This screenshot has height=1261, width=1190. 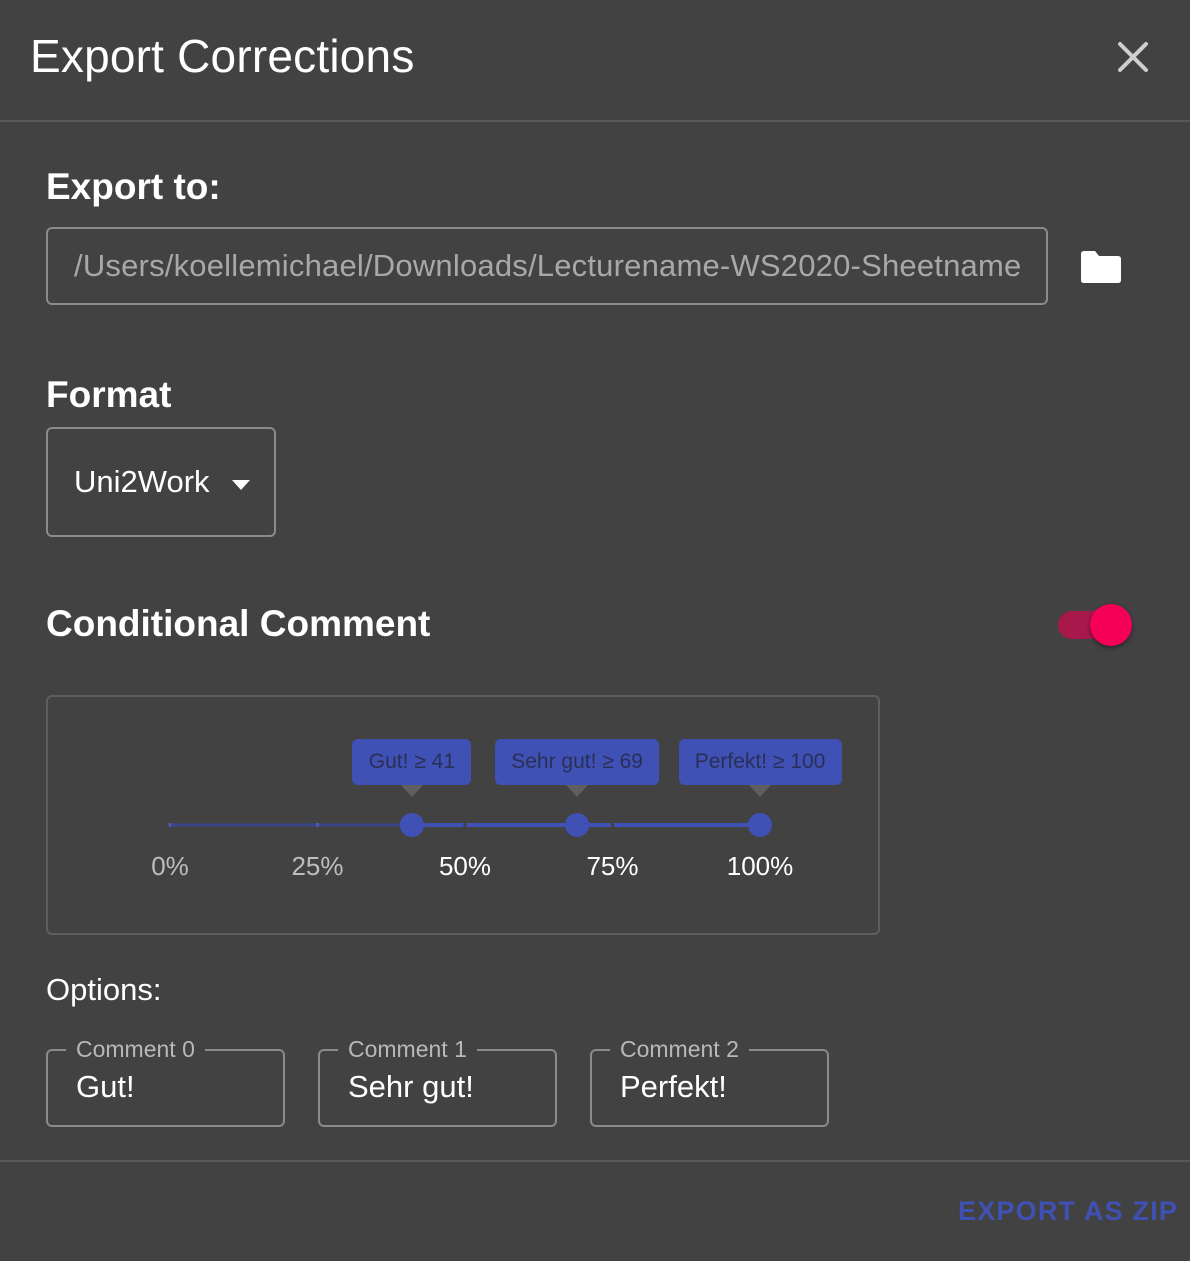 I want to click on tick-label-1: 25%, so click(x=317, y=866).